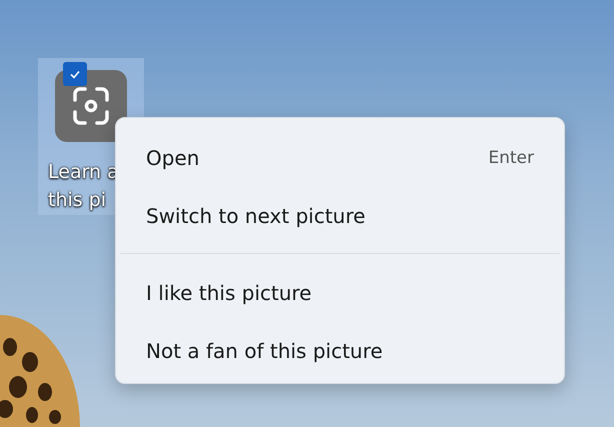  What do you see at coordinates (340, 293) in the screenshot?
I see `menu-item: I like this picture` at bounding box center [340, 293].